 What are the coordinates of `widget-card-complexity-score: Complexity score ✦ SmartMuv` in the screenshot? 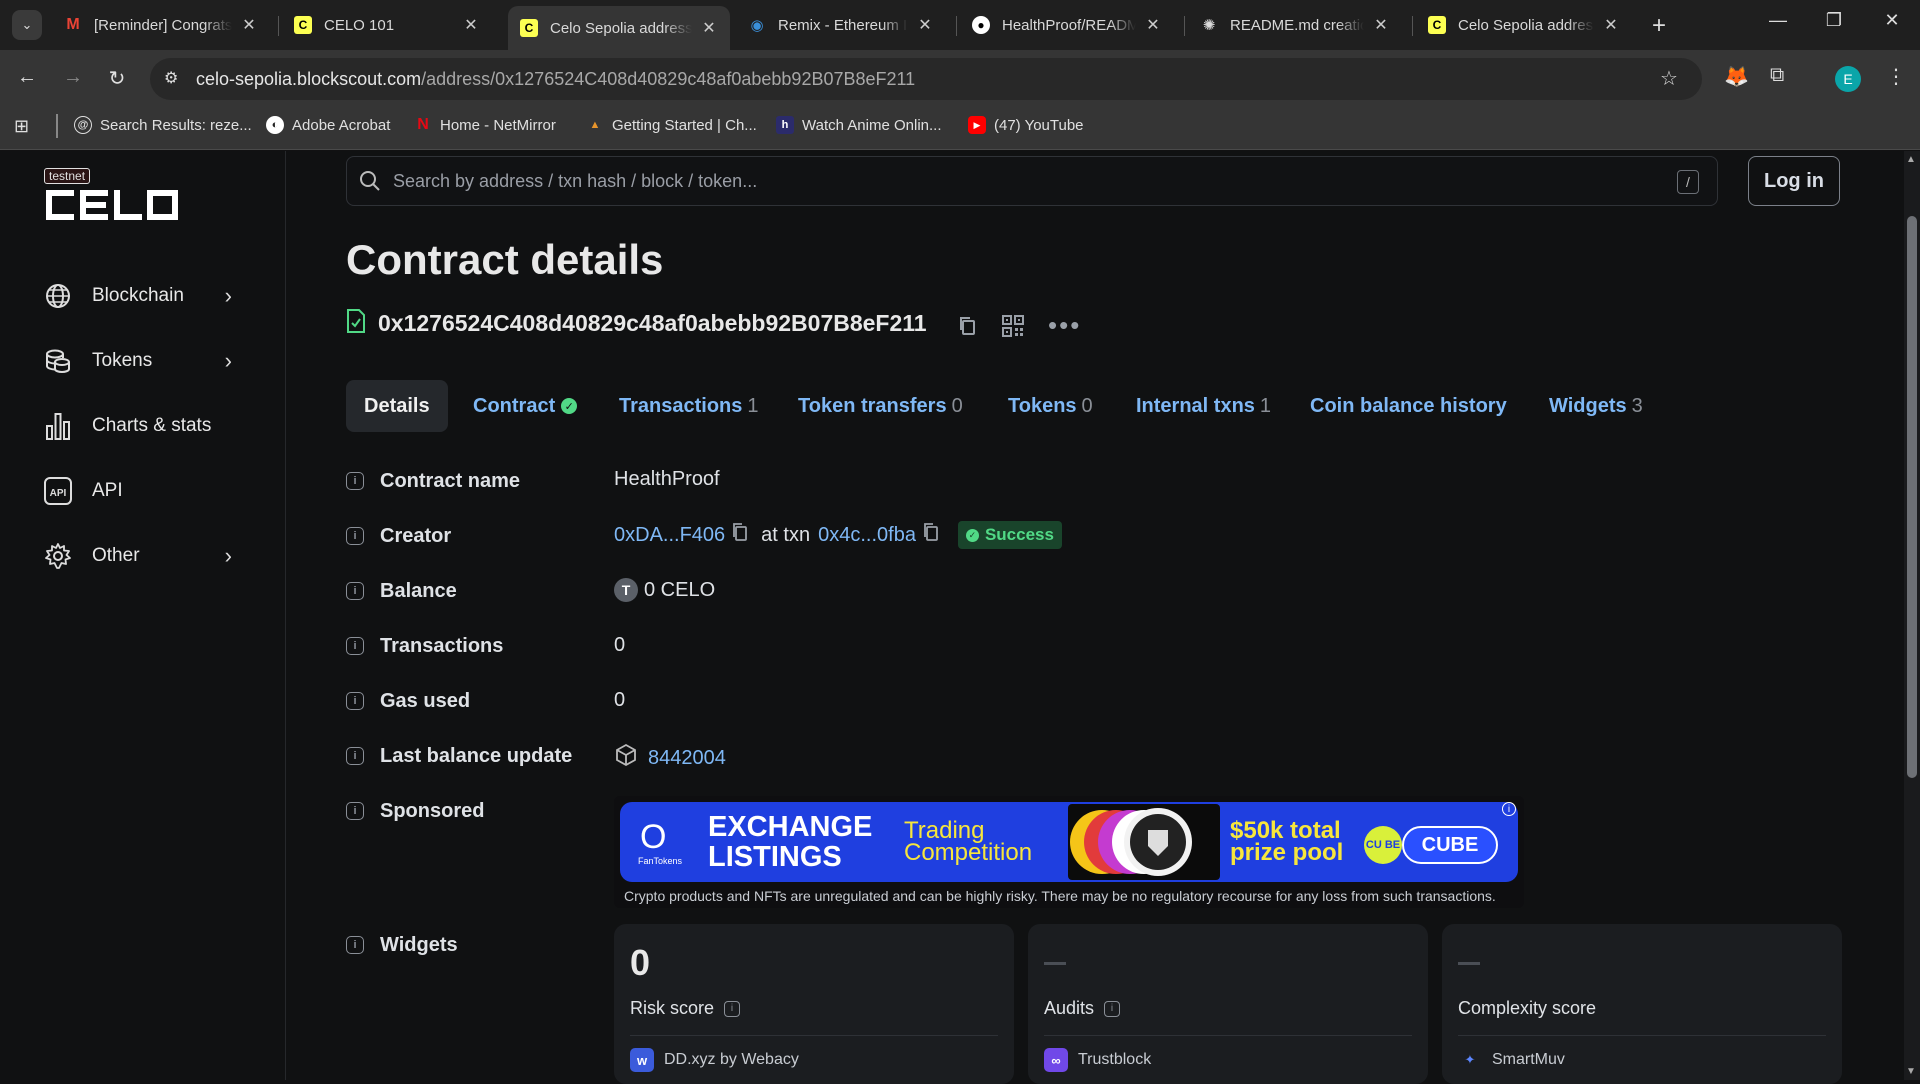 It's located at (1642, 1004).